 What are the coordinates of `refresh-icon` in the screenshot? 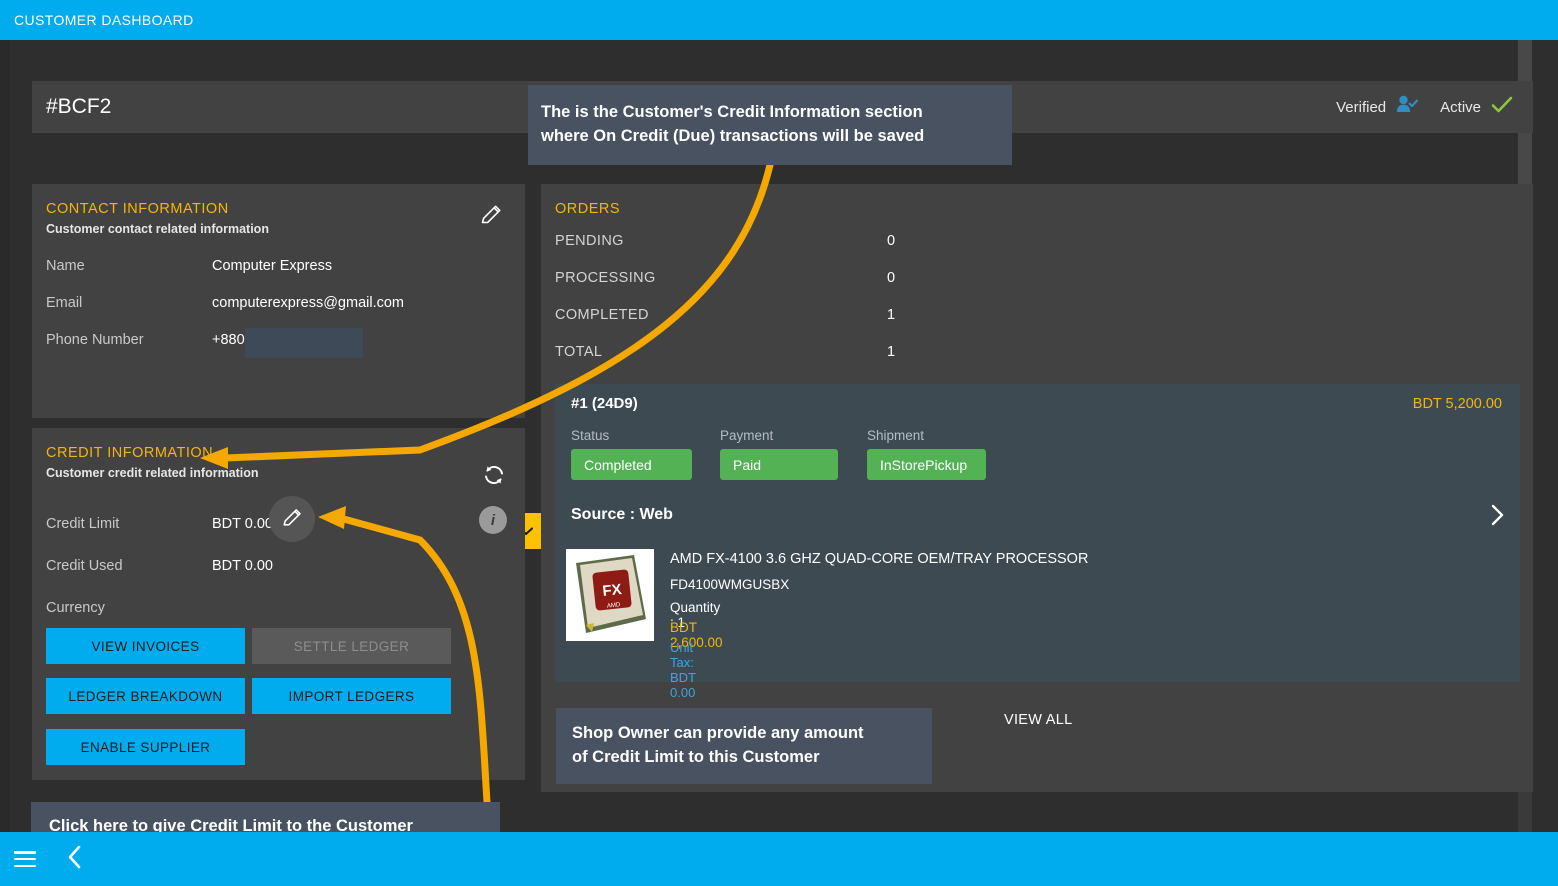 It's located at (494, 475).